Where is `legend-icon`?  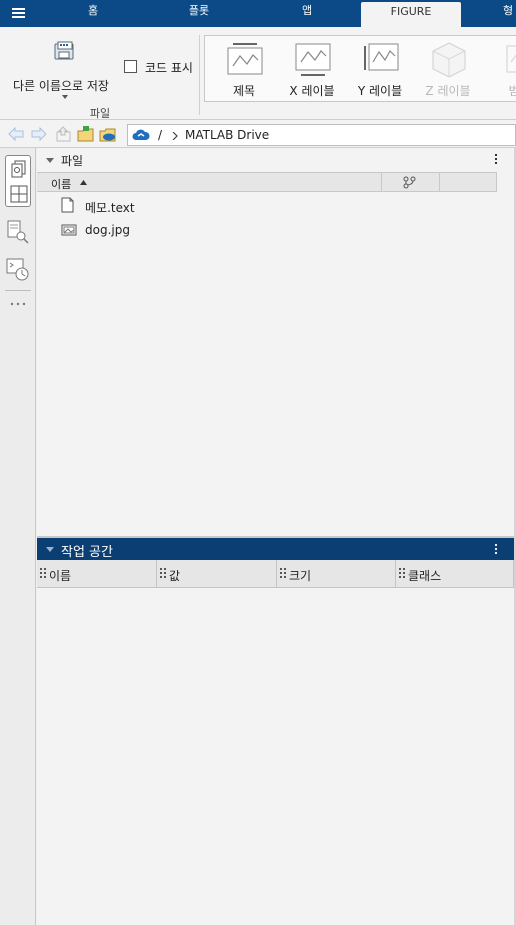
legend-icon is located at coordinates (511, 59).